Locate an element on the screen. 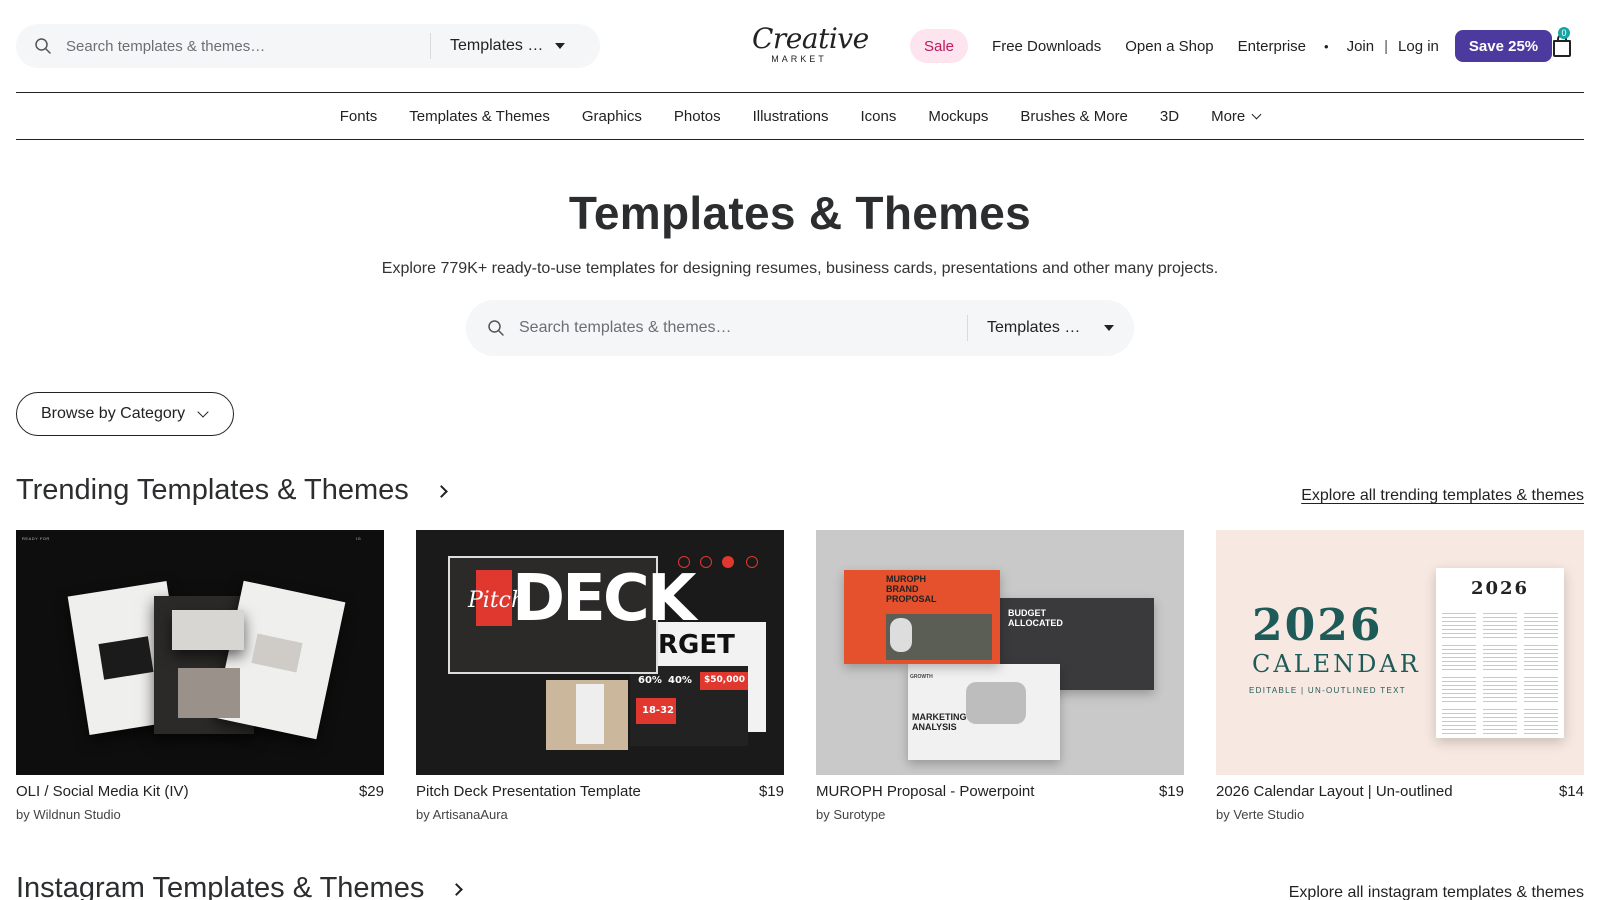 Image resolution: width=1600 pixels, height=900 pixels. free-downloads-link: Free Downloads is located at coordinates (1046, 46).